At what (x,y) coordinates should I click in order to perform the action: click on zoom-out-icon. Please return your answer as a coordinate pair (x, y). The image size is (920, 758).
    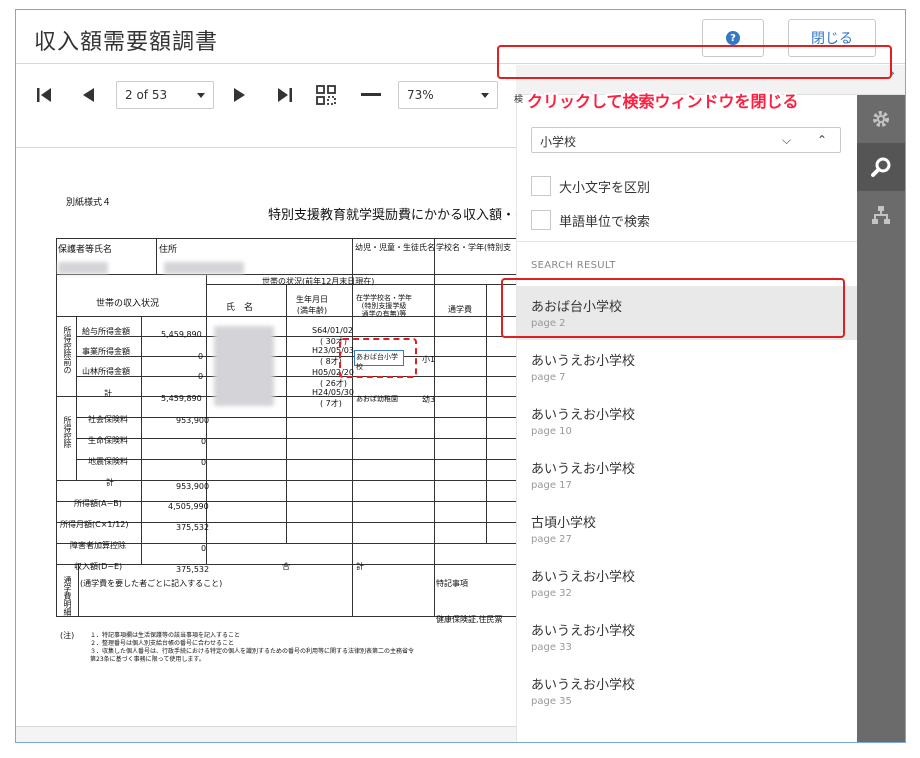
    Looking at the image, I should click on (371, 95).